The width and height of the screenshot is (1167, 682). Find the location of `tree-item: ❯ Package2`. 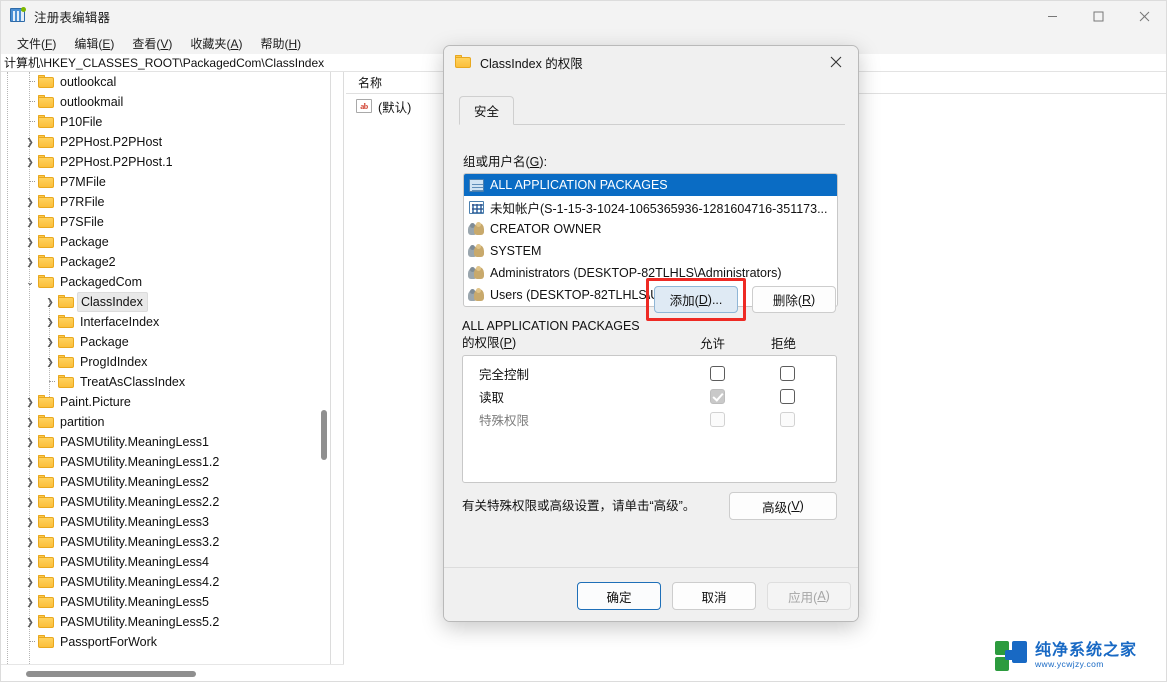

tree-item: ❯ Package2 is located at coordinates (165, 262).